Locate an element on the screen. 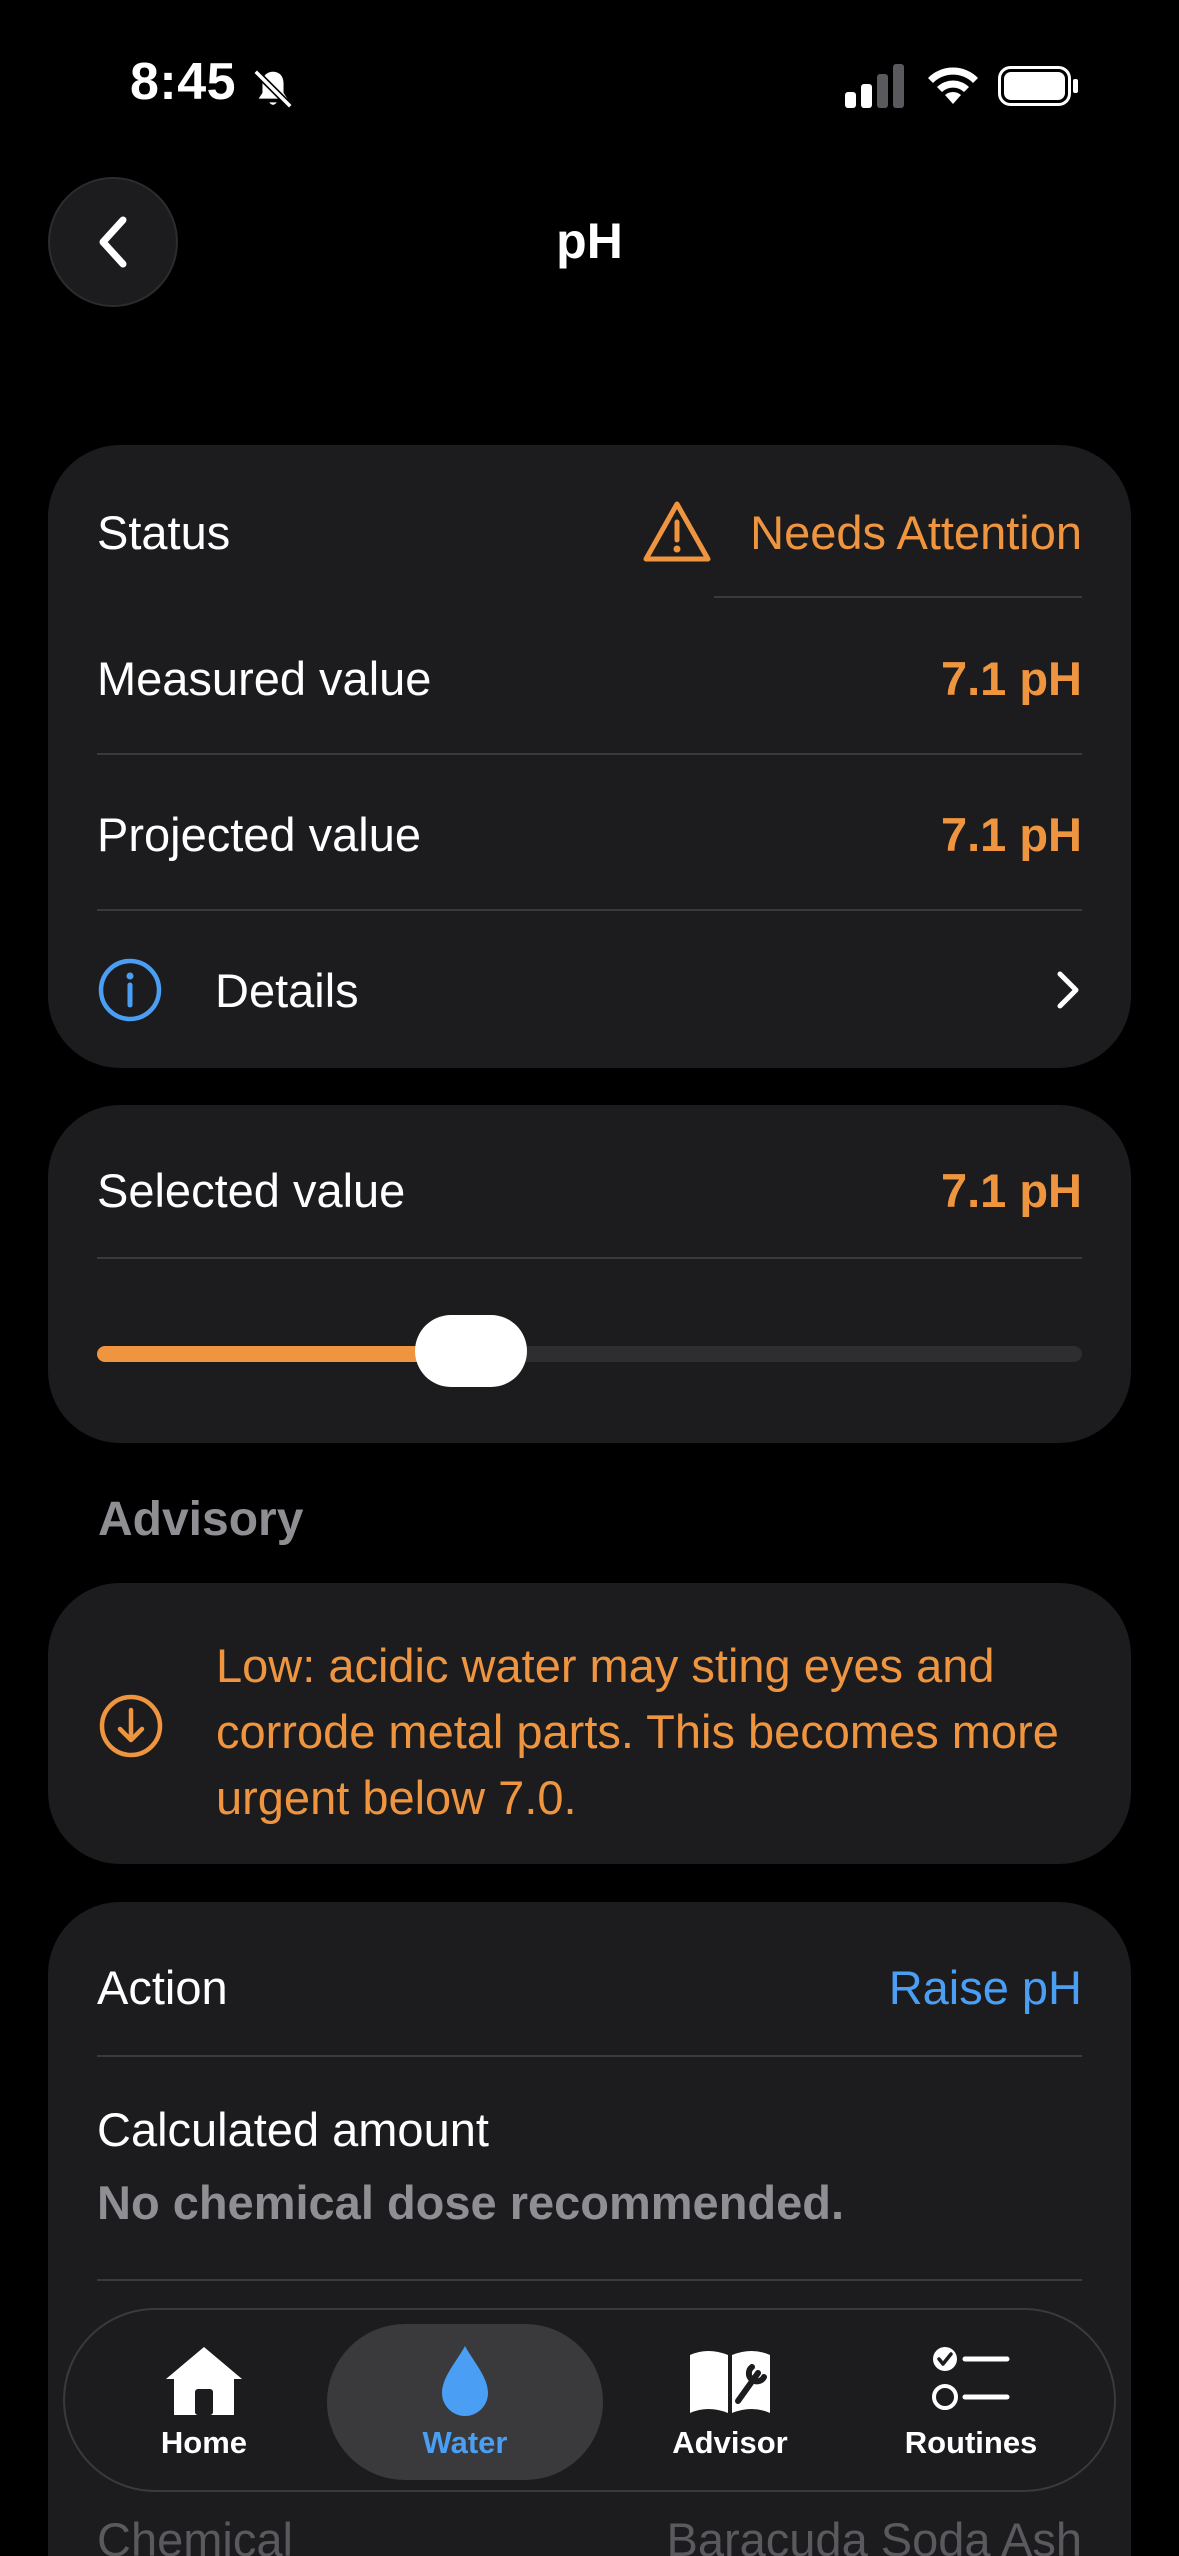  tab-advisor-label: Advisor is located at coordinates (730, 2442).